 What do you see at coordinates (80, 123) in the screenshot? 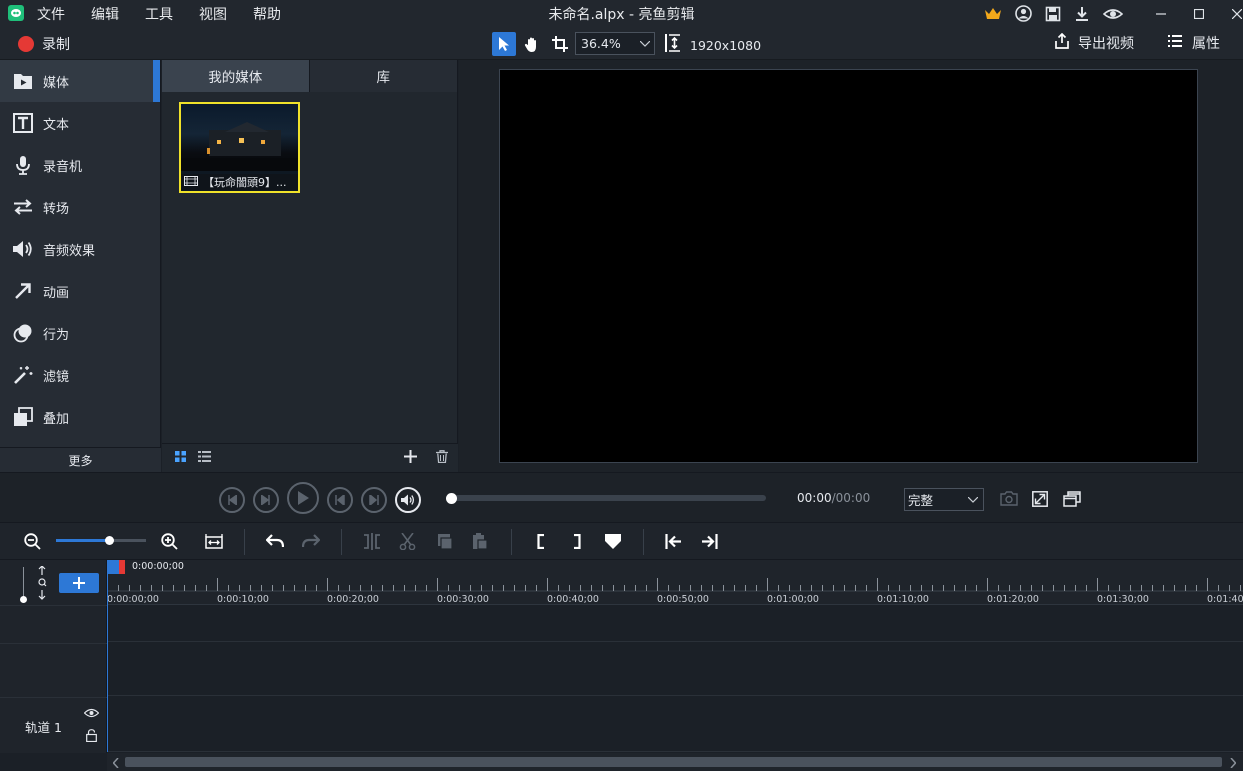
I see `sidebar-item-text: 文本` at bounding box center [80, 123].